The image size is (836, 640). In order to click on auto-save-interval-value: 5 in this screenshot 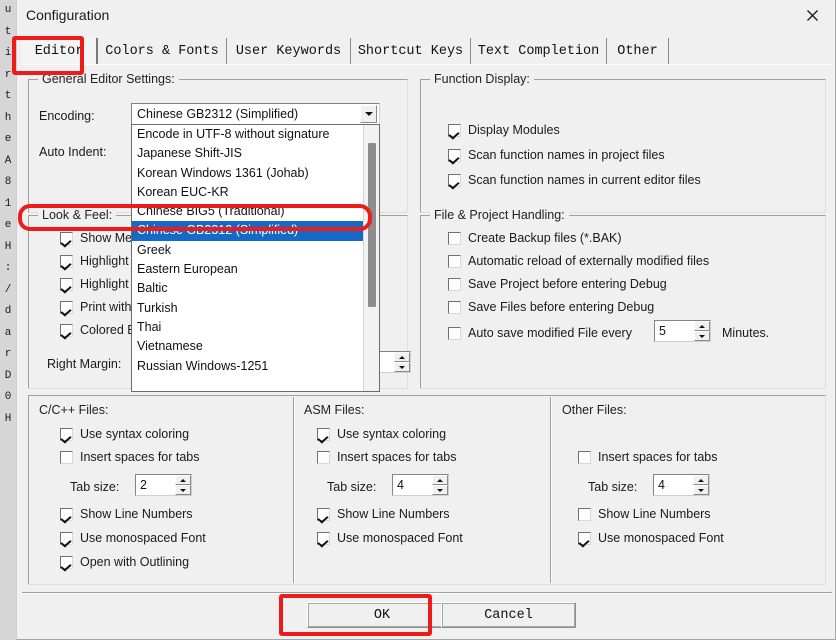, I will do `click(674, 331)`.